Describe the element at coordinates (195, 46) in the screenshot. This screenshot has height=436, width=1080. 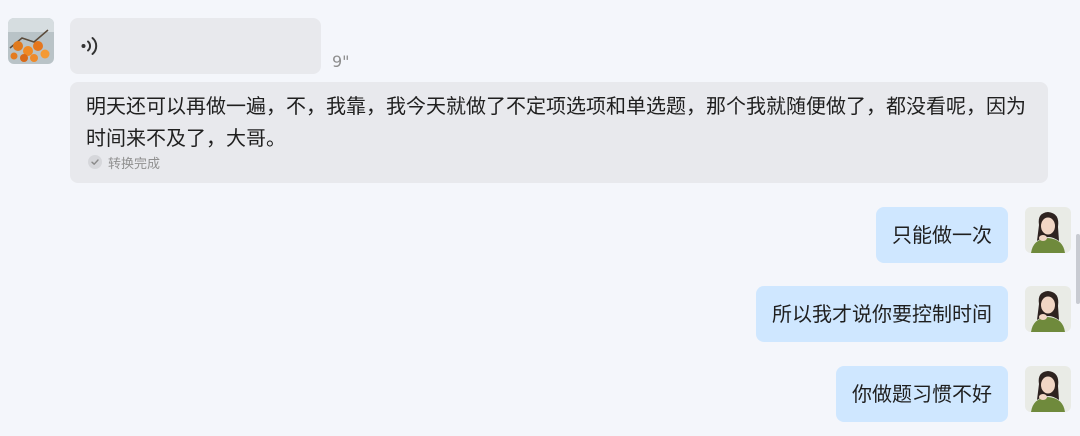
I see `voice-message-bubble` at that location.